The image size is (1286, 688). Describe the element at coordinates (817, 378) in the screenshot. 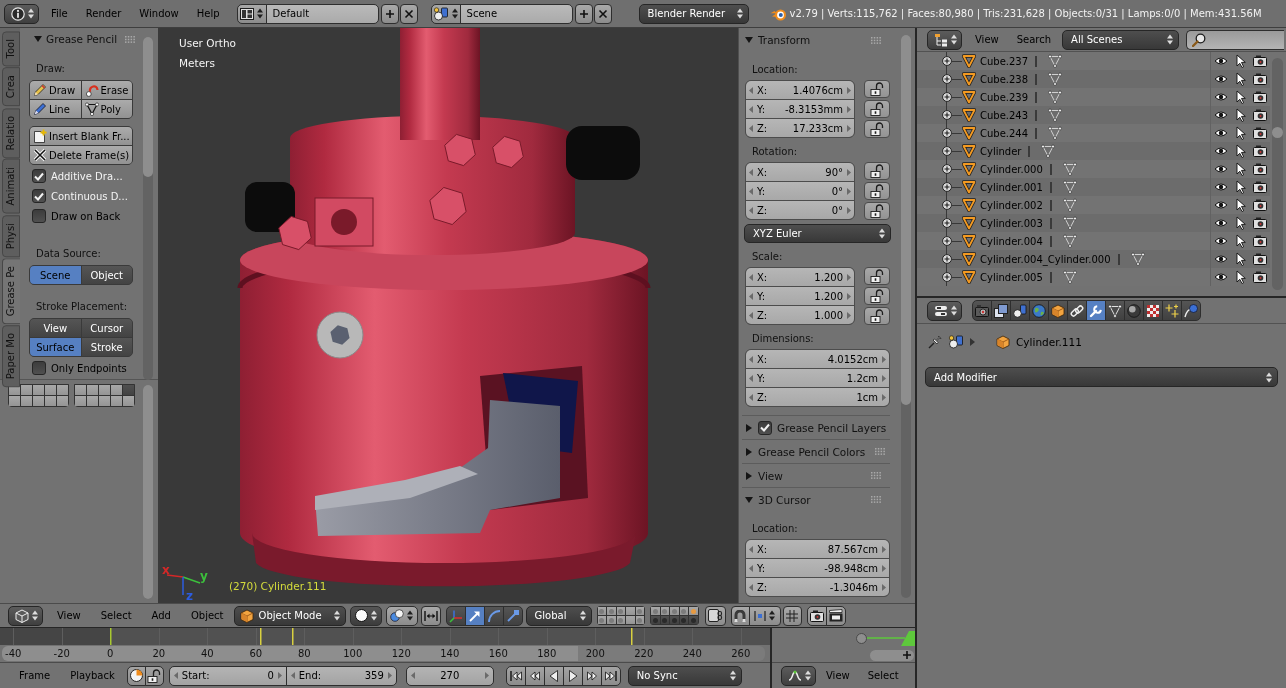

I see `number-field: Y: 1.2cm` at that location.